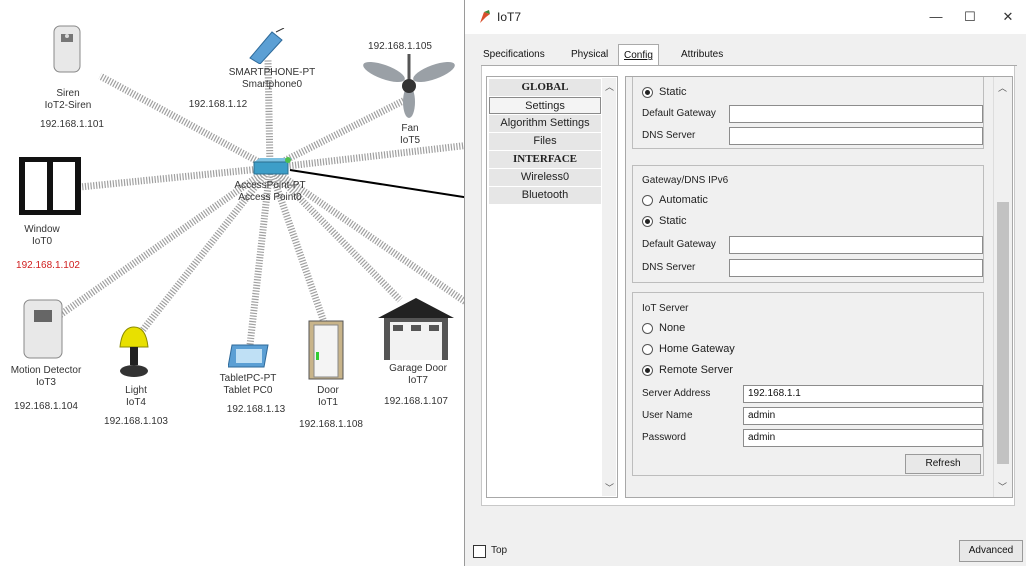  Describe the element at coordinates (509, 17) in the screenshot. I see `window-title: IoT7` at that location.